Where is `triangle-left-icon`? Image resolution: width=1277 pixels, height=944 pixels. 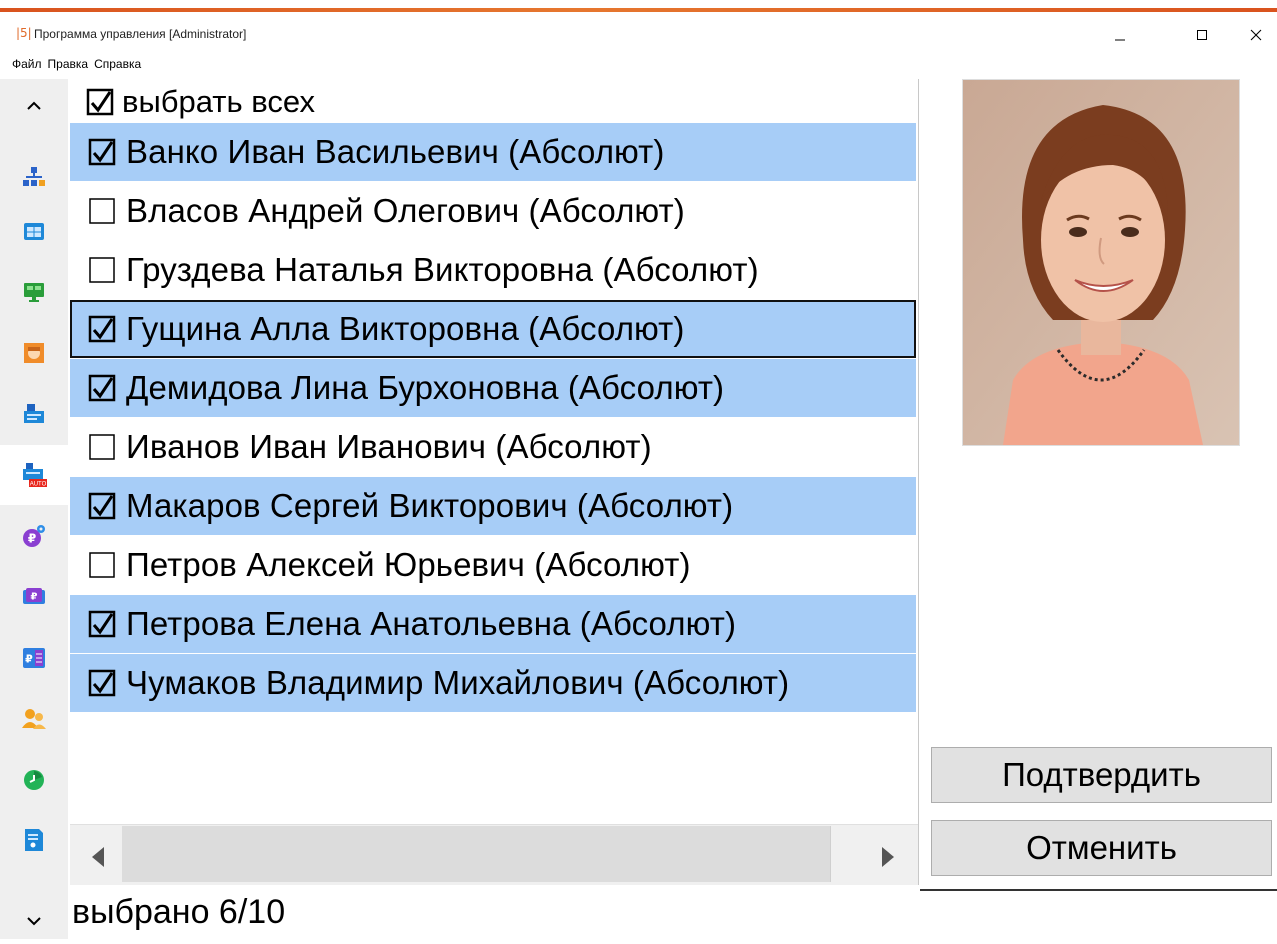
triangle-left-icon is located at coordinates (98, 857).